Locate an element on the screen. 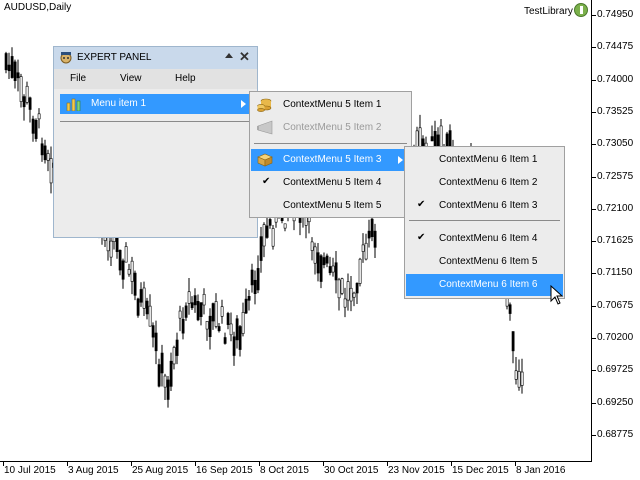 The width and height of the screenshot is (640, 480). context-menu-5-item-1-label: ContextMenu 5 Item 1 is located at coordinates (332, 104).